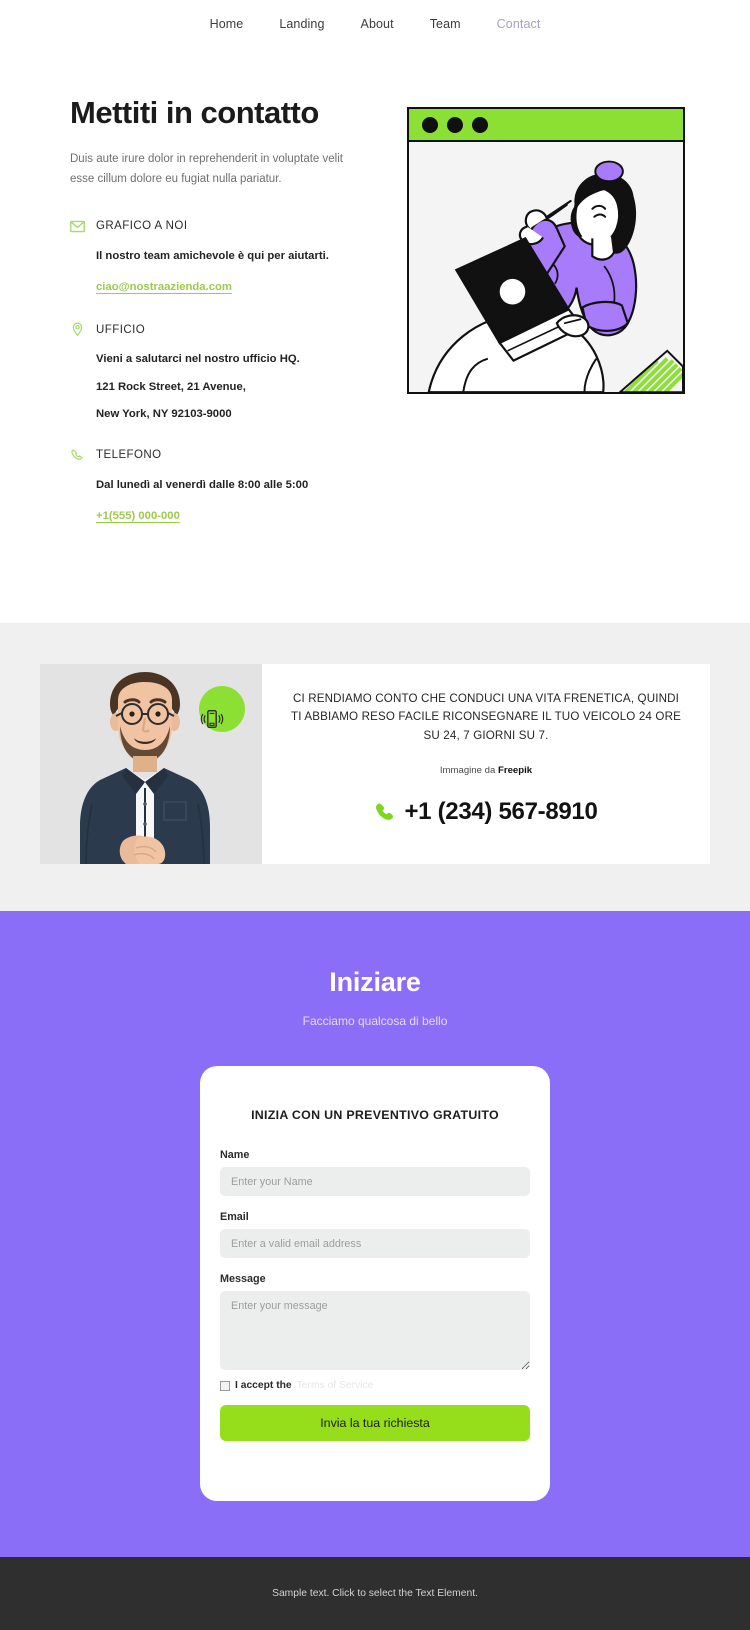 Image resolution: width=750 pixels, height=1630 pixels. What do you see at coordinates (164, 287) in the screenshot?
I see `email-link: ciao@nostraazienda.com` at bounding box center [164, 287].